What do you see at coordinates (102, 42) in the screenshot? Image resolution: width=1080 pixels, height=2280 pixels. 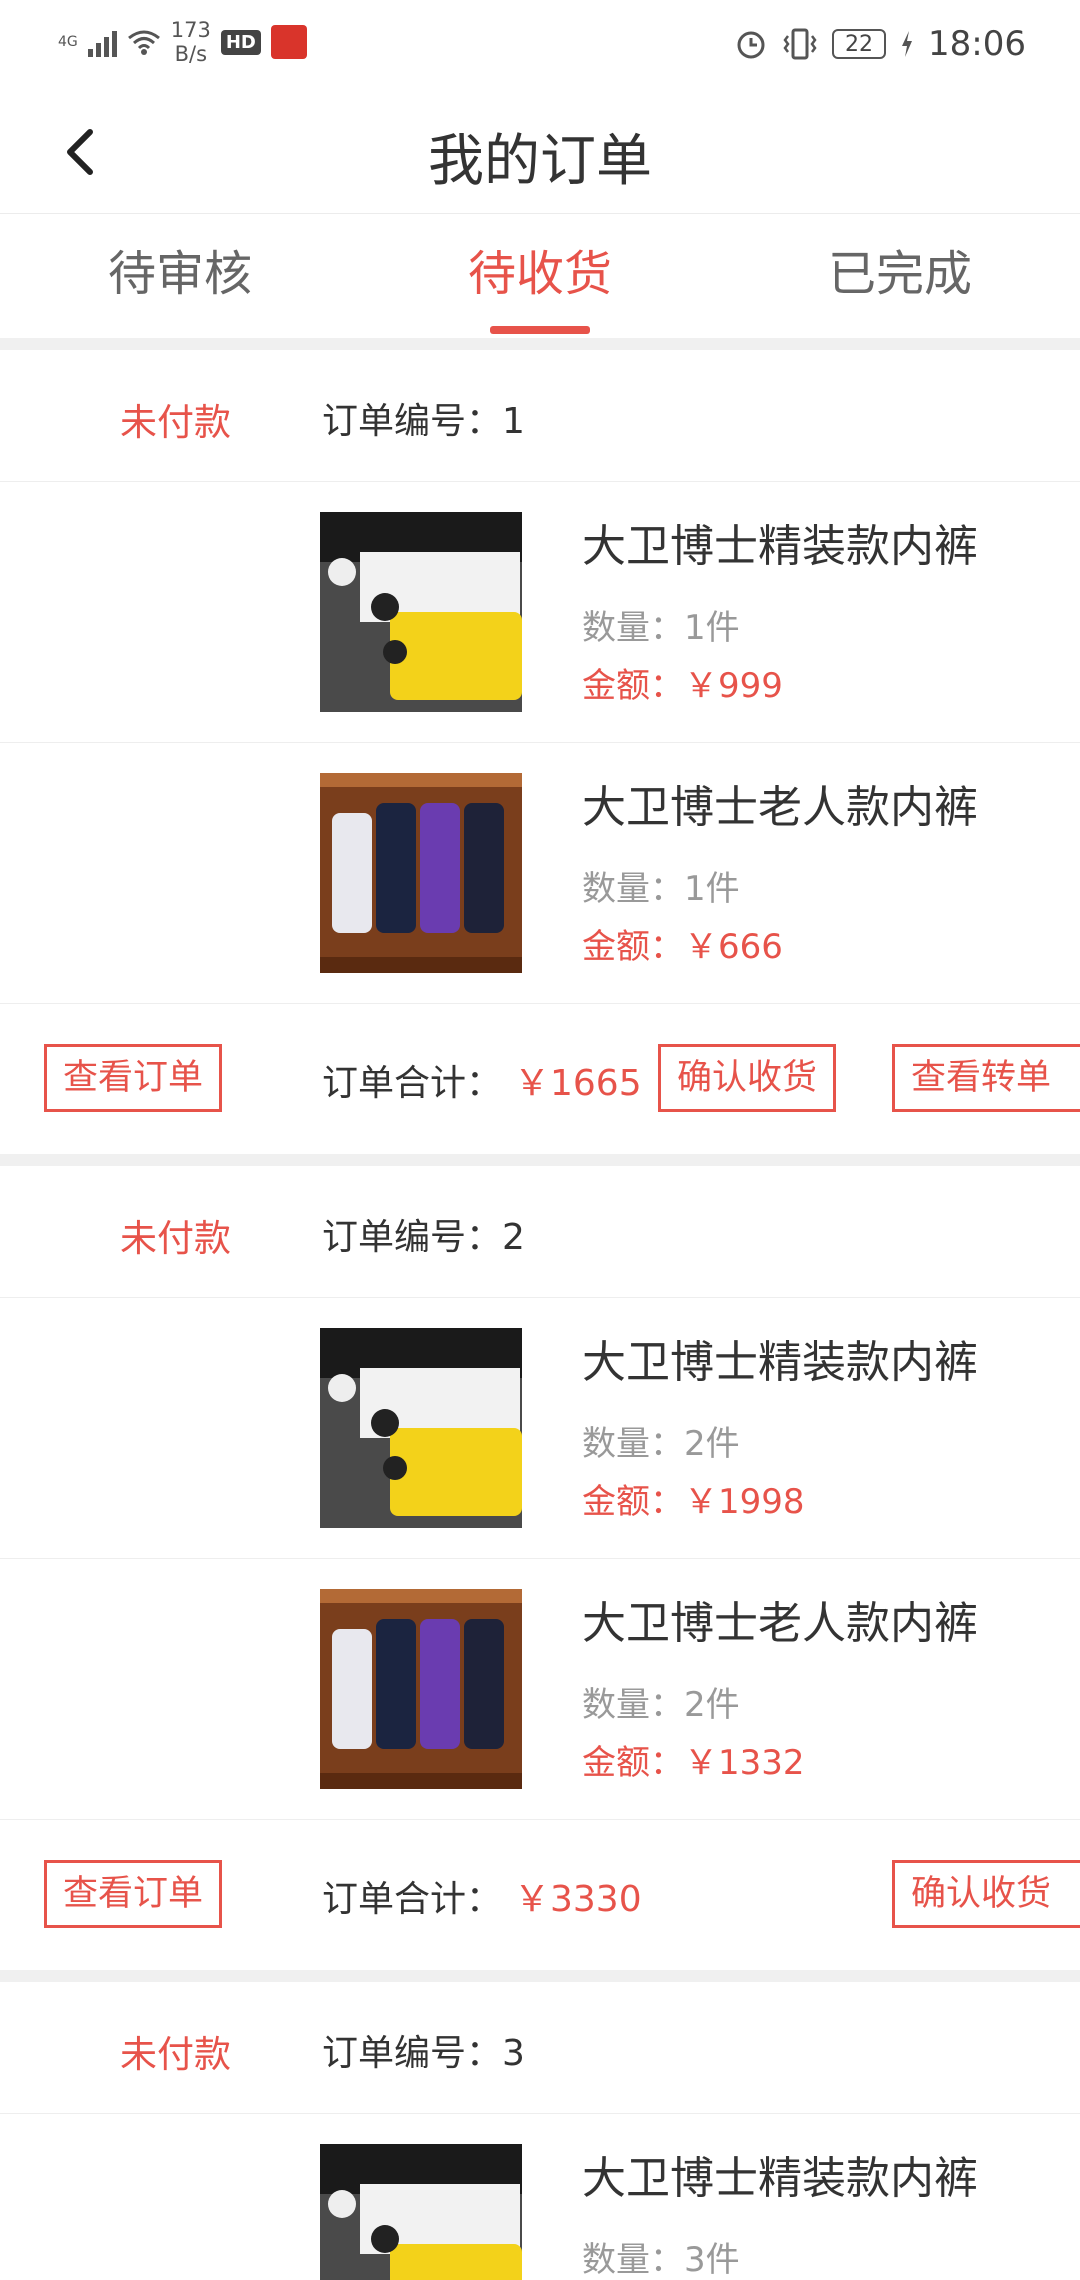 I see `signal-icon` at bounding box center [102, 42].